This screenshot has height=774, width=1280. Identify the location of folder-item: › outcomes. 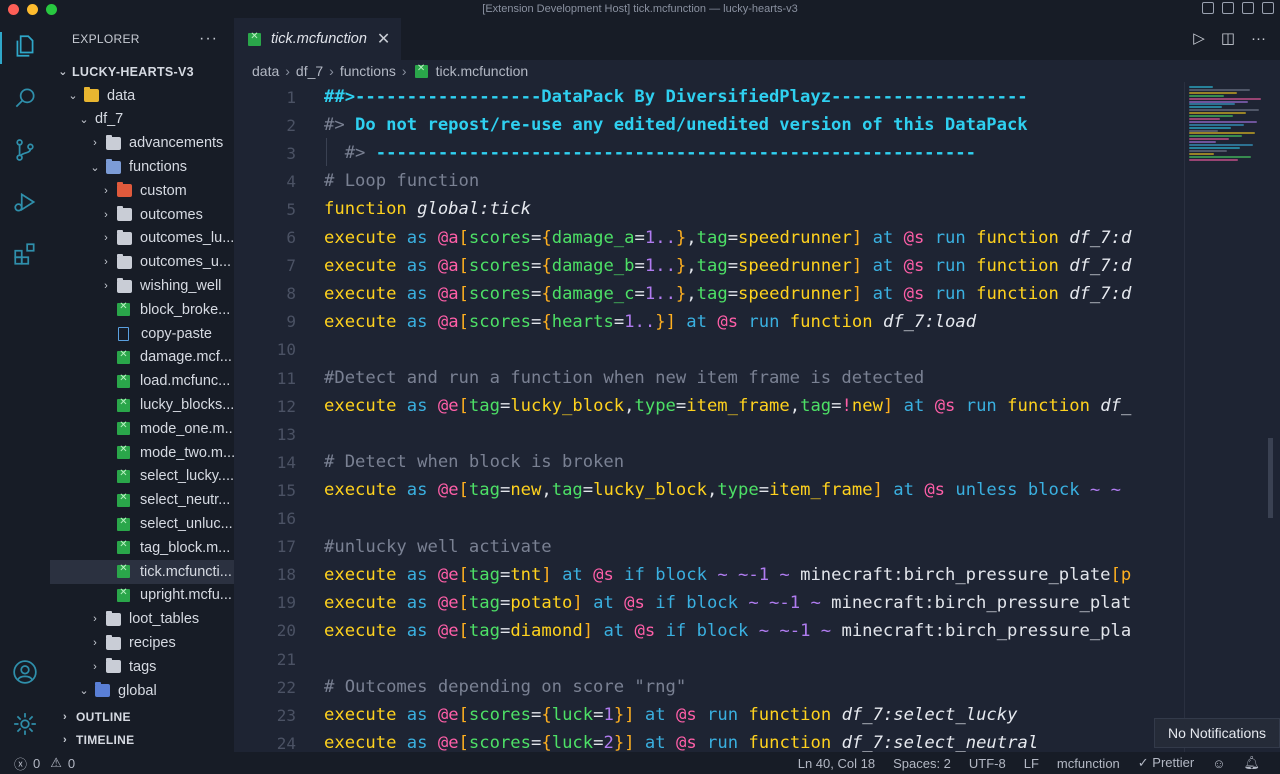
(142, 215).